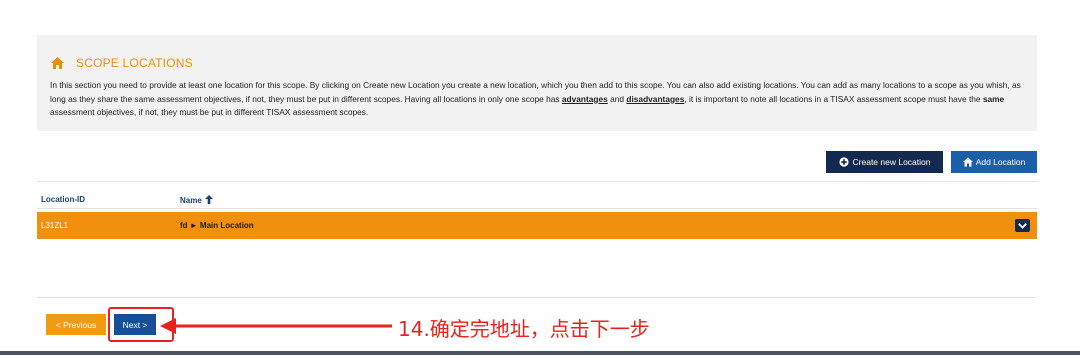 This screenshot has width=1080, height=355. Describe the element at coordinates (196, 200) in the screenshot. I see `column-header-name: Name` at that location.